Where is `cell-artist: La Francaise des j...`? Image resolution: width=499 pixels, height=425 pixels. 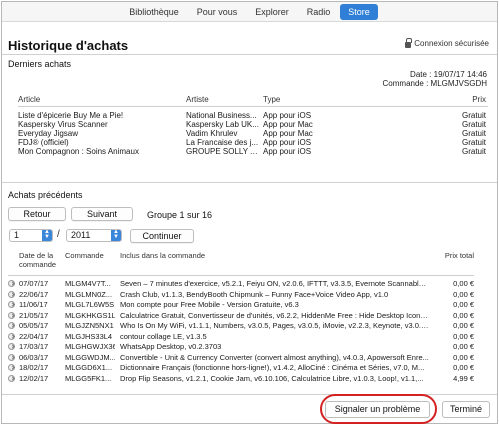
cell-artist: La Francaise des j... is located at coordinates (222, 142).